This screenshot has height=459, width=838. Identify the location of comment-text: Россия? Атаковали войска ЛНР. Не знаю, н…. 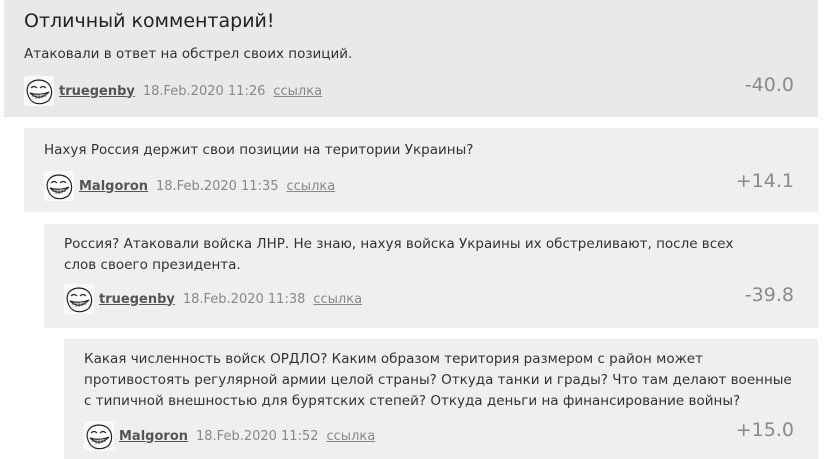
(399, 254).